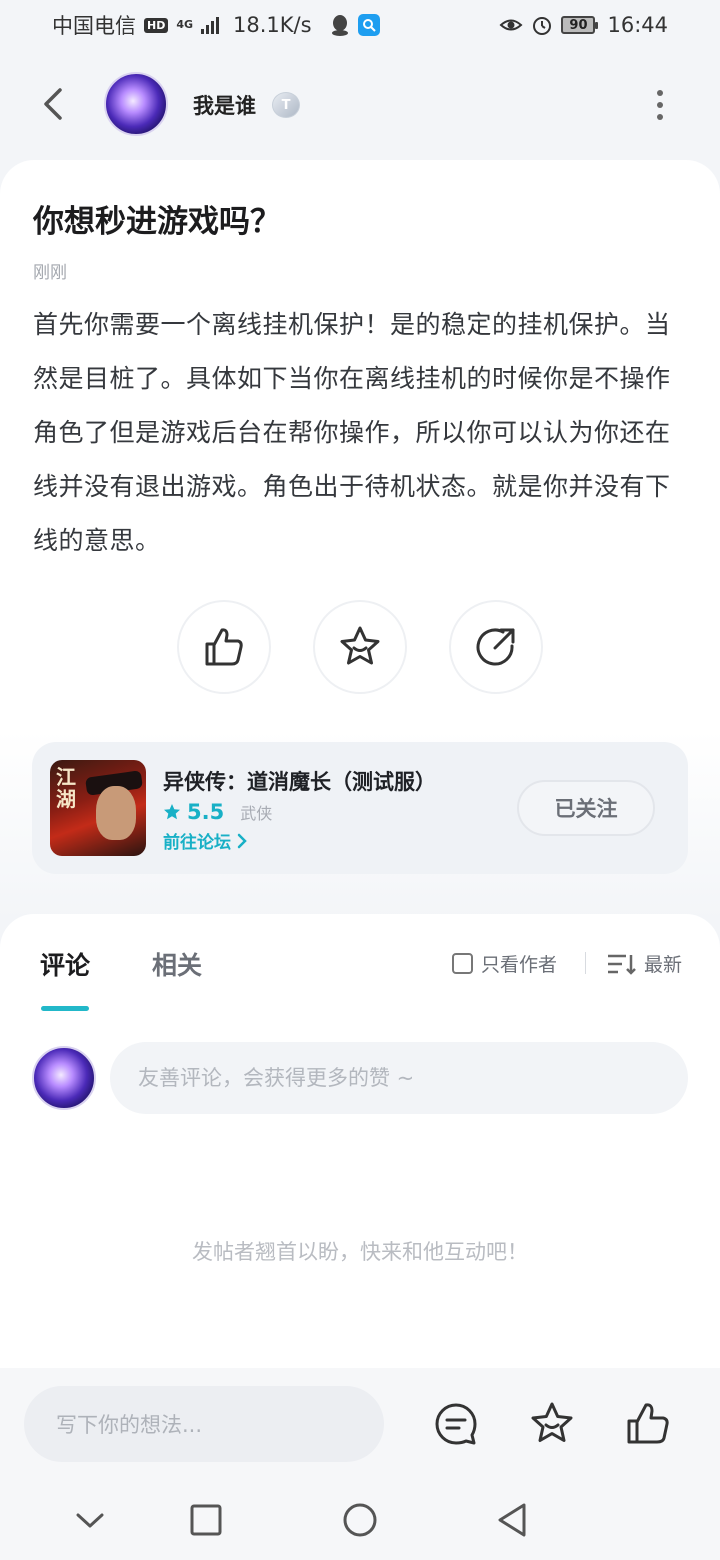 This screenshot has width=720, height=1560. I want to click on more-options-icon, so click(660, 105).